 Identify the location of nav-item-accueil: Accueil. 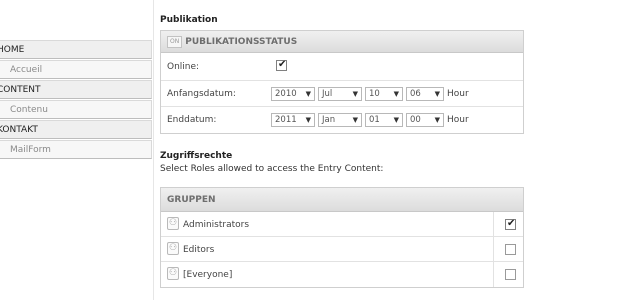
(76, 69).